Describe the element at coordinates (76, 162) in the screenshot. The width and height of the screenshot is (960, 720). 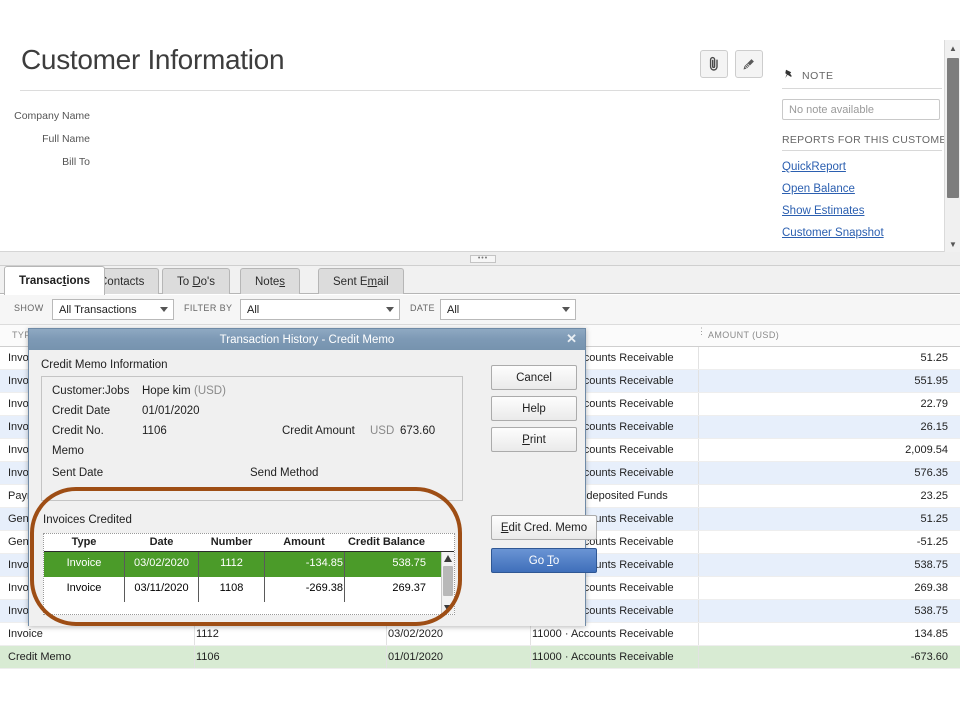
I see `bill-to-label: Bill To` at that location.